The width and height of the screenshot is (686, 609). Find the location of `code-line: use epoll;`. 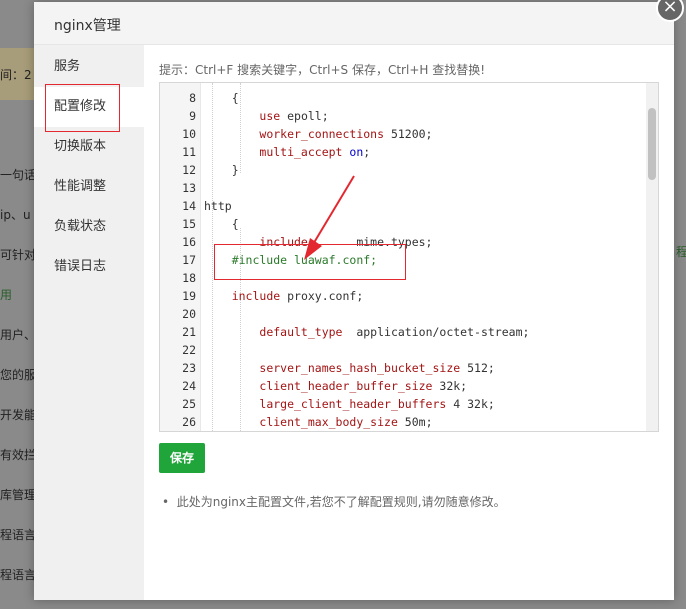

code-line: use epoll; is located at coordinates (266, 116).